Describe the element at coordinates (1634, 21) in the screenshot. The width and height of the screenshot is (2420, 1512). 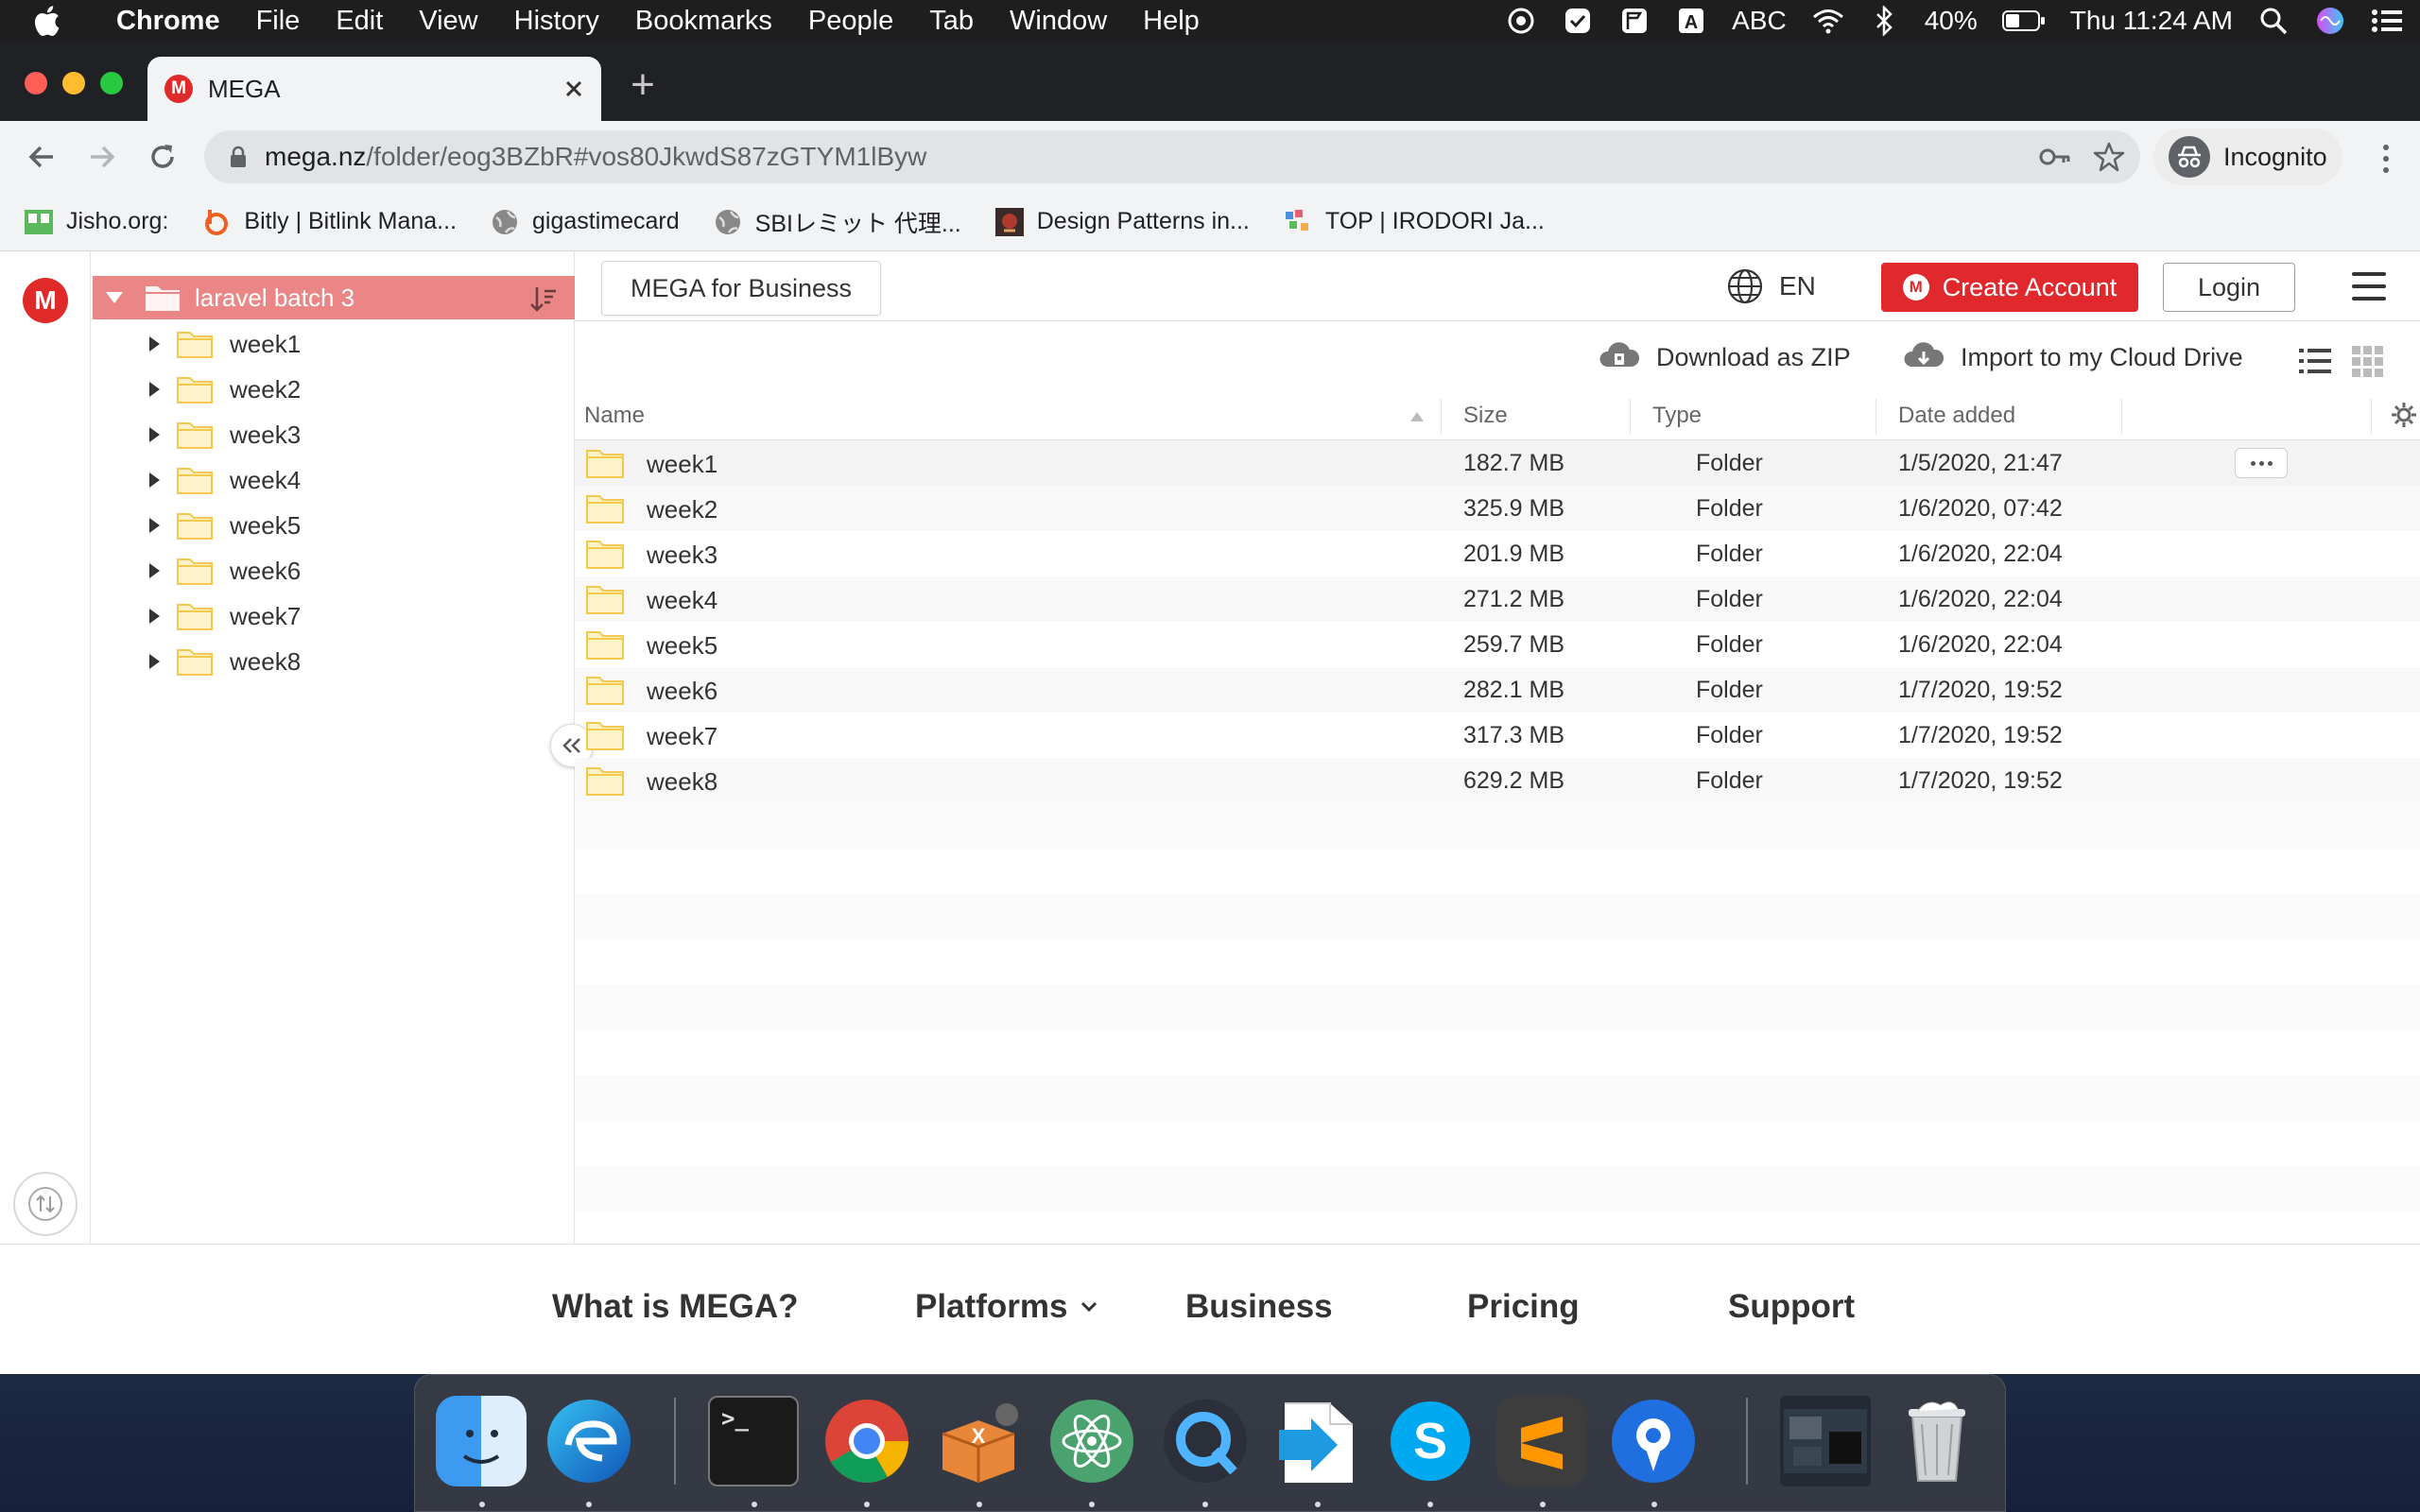
I see `flag-app-icon` at that location.